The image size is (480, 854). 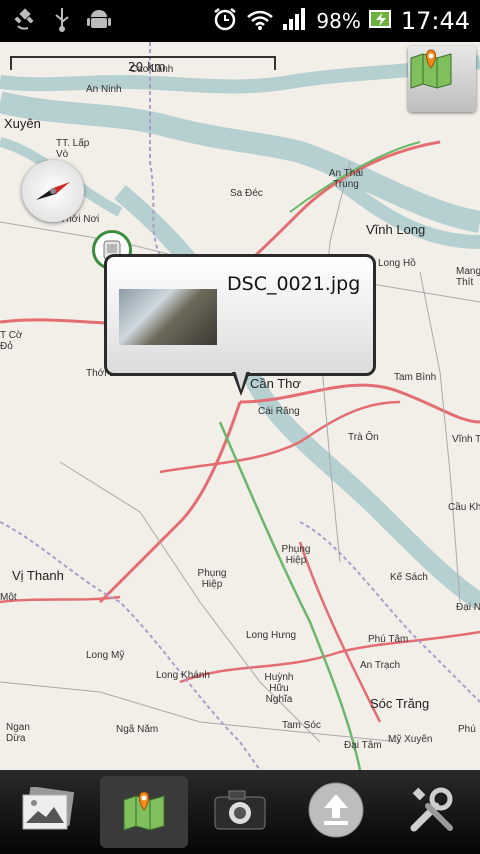 I want to click on upload-icon, so click(x=336, y=812).